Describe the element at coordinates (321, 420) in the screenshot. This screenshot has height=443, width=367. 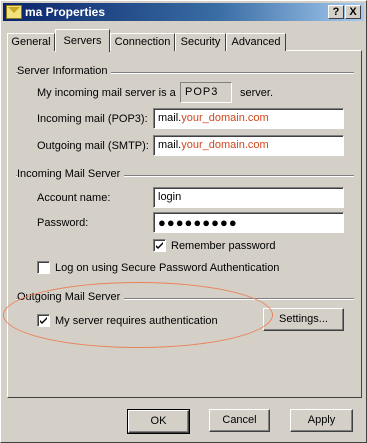
I see `apply-button: Apply` at that location.